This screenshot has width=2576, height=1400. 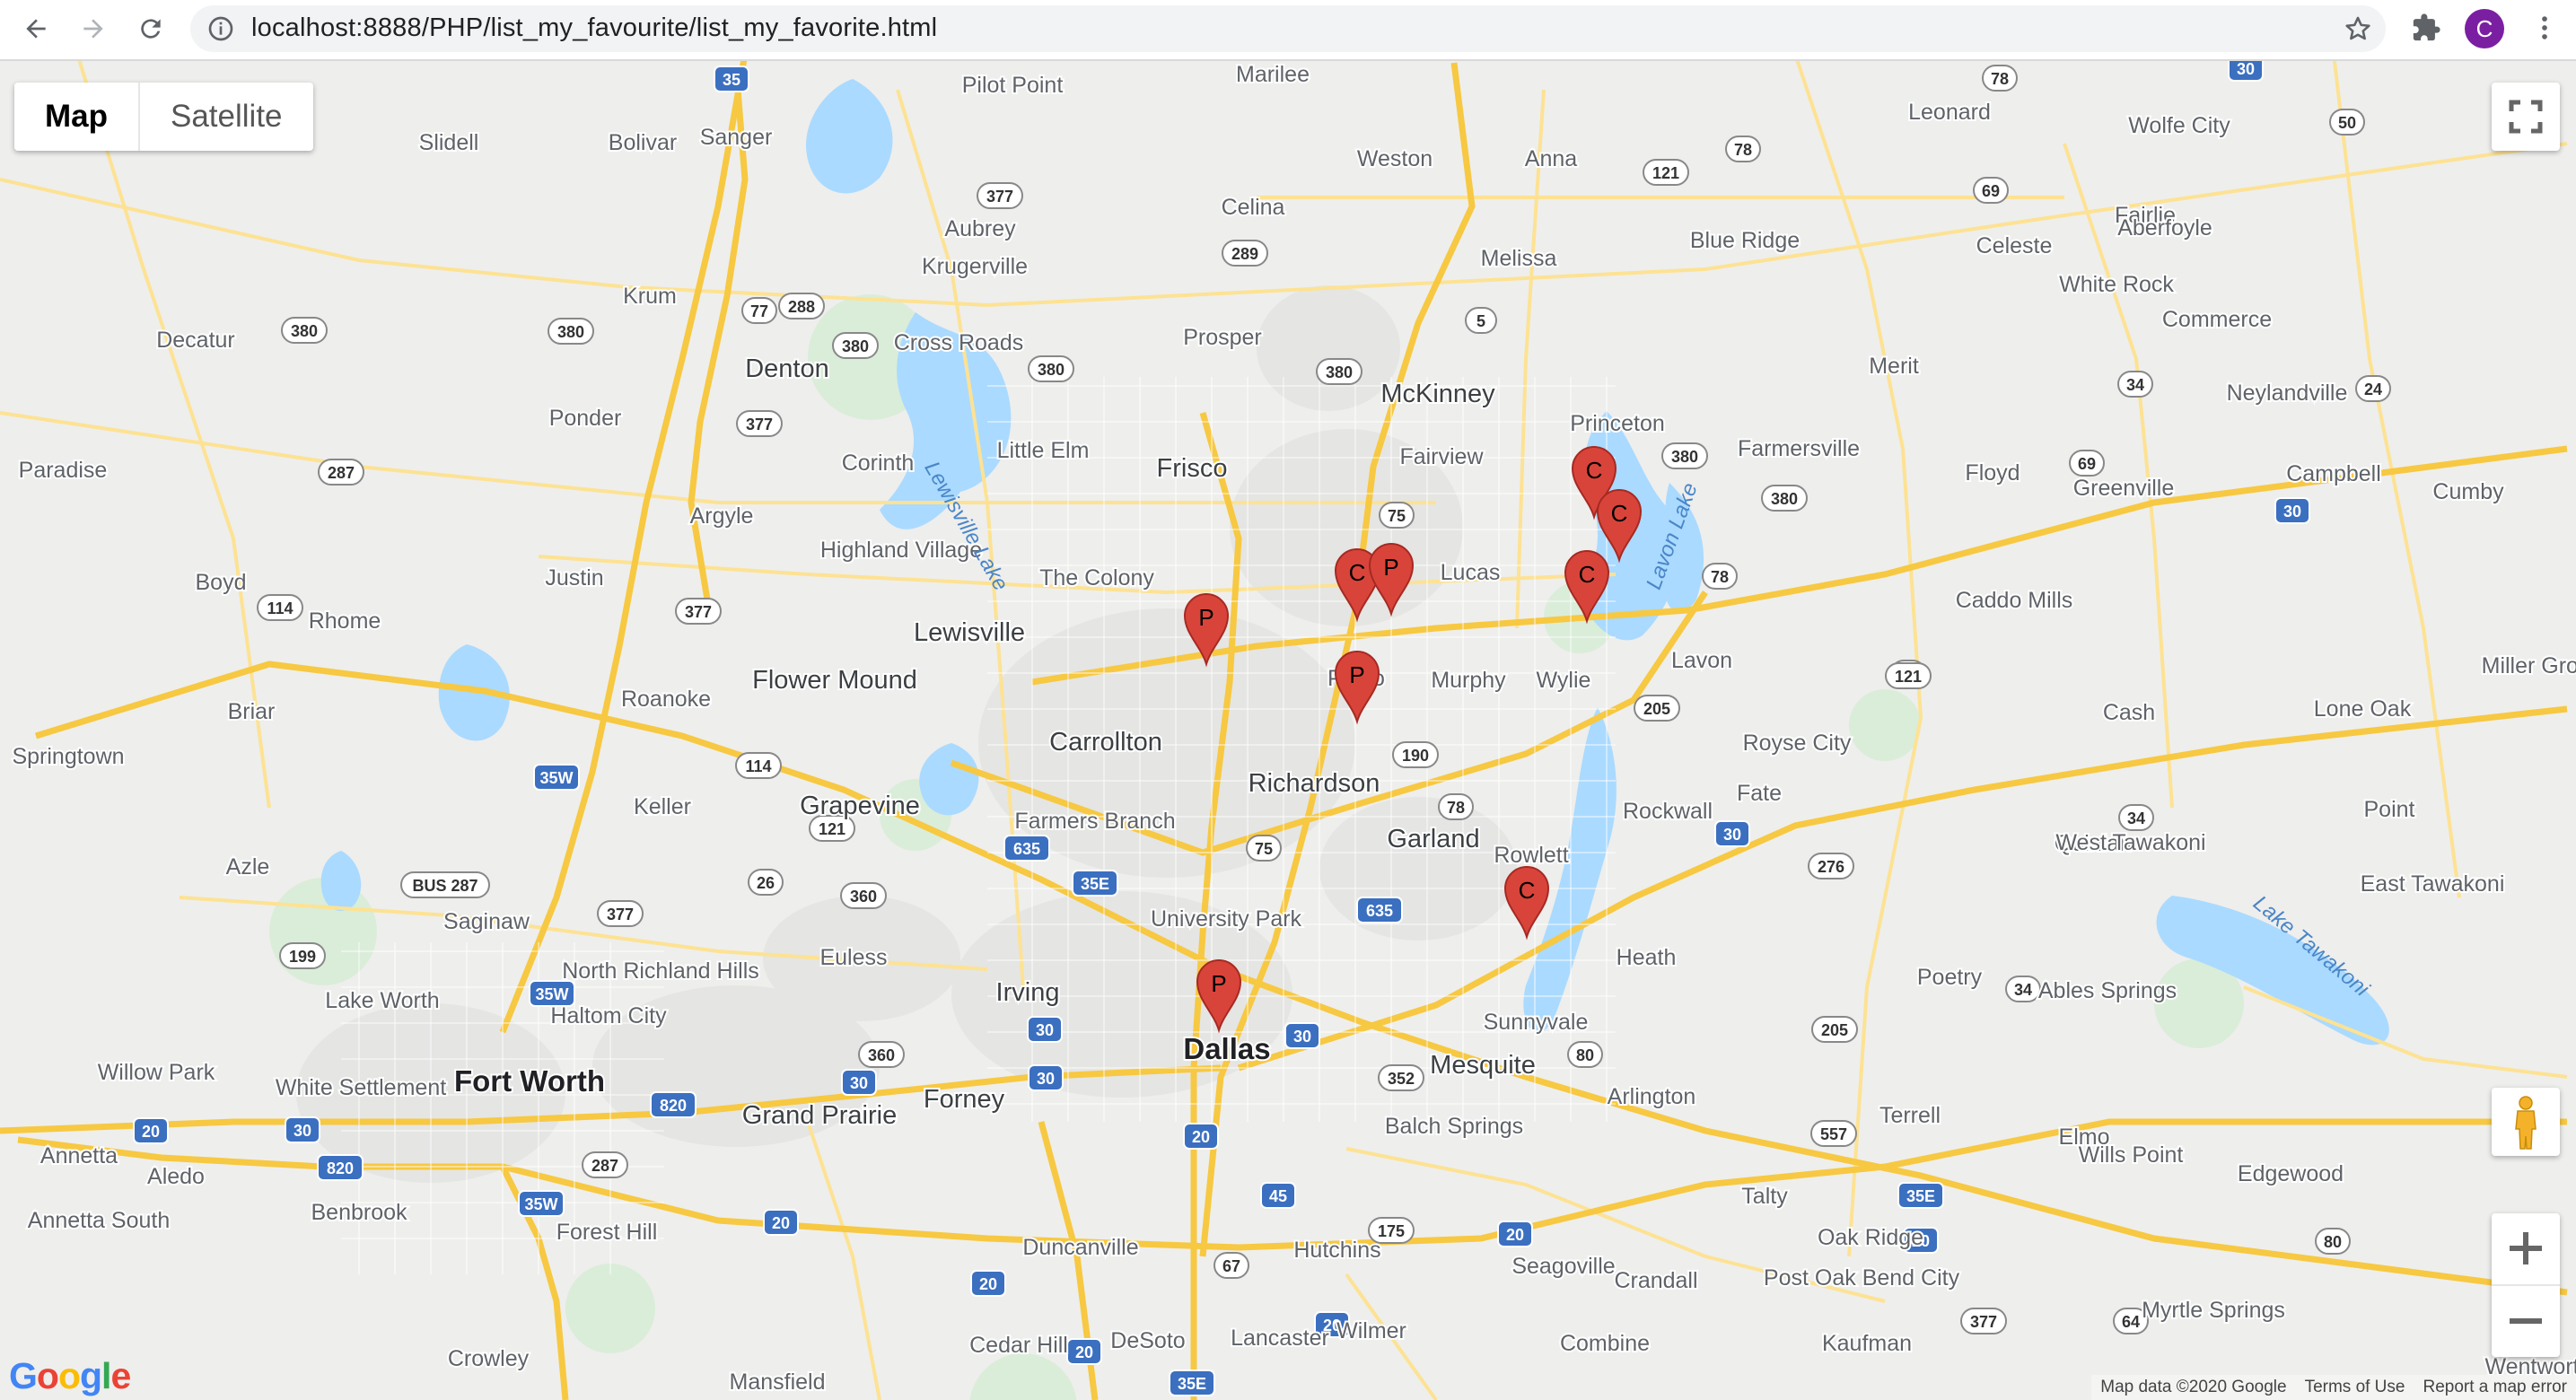 I want to click on place-label: Floyd, so click(x=1992, y=473).